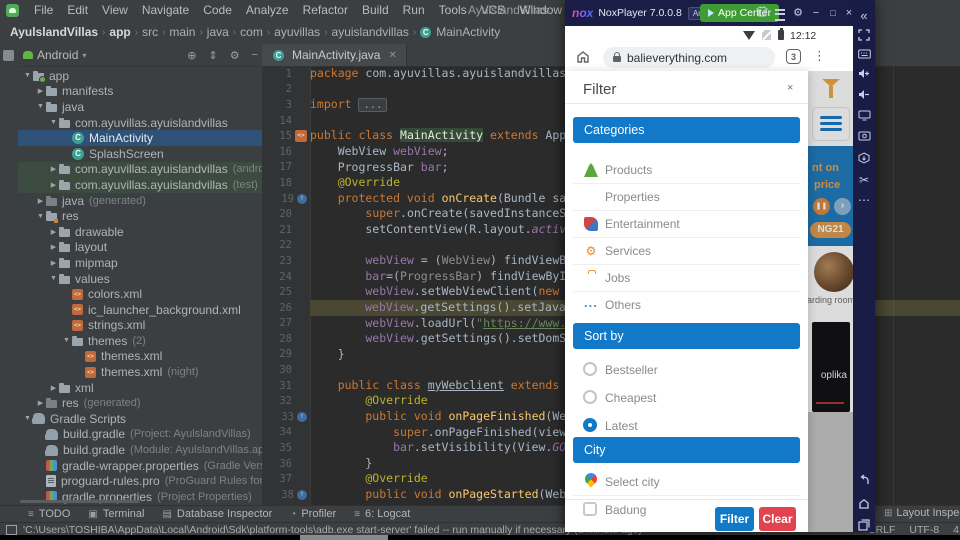 Image resolution: width=960 pixels, height=540 pixels. What do you see at coordinates (140, 263) in the screenshot?
I see `tree-item: ▶ mipmap` at bounding box center [140, 263].